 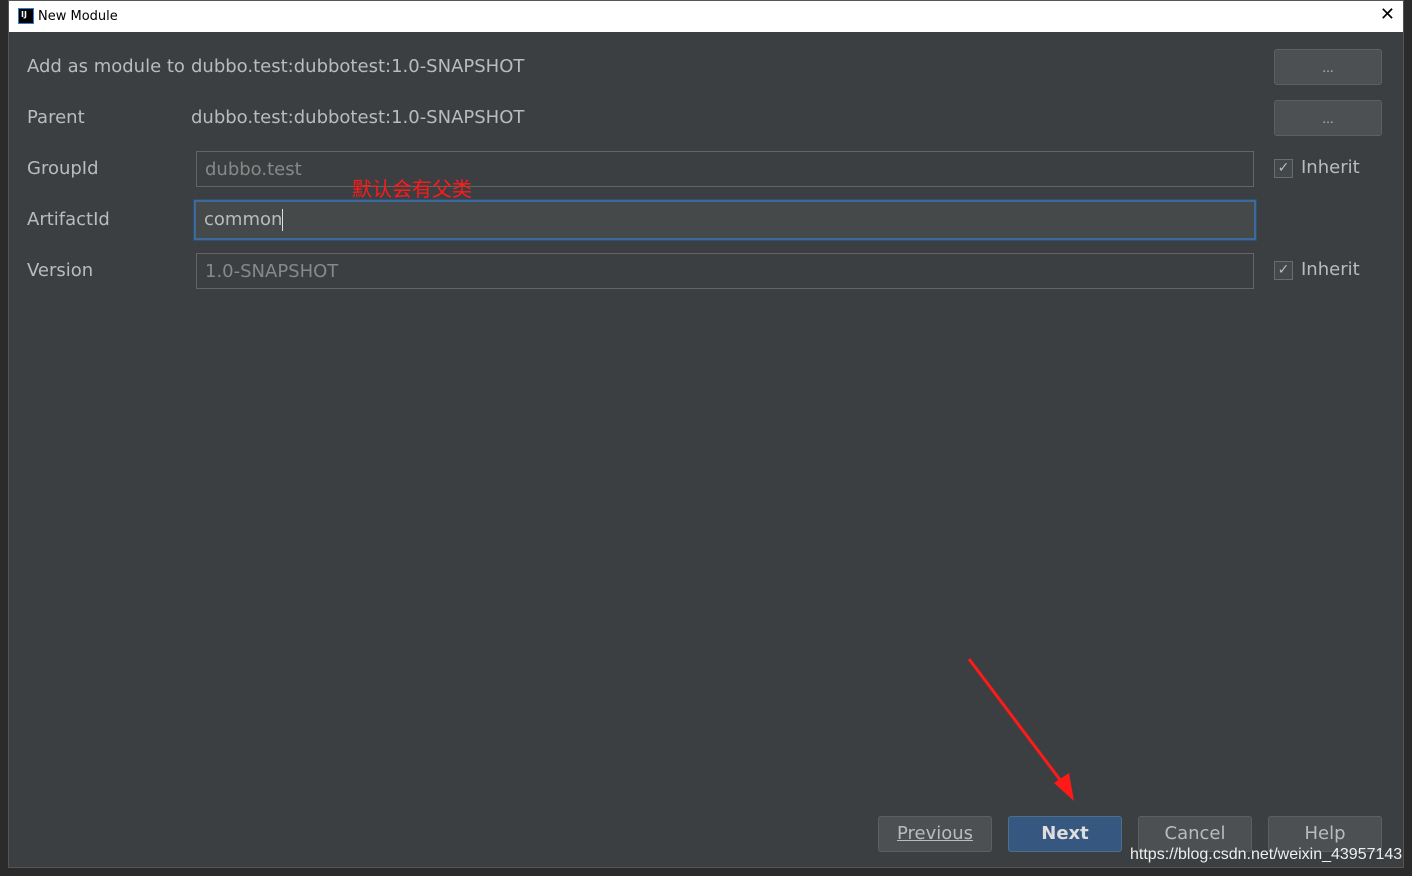 What do you see at coordinates (56, 117) in the screenshot?
I see `parent-label: Parent` at bounding box center [56, 117].